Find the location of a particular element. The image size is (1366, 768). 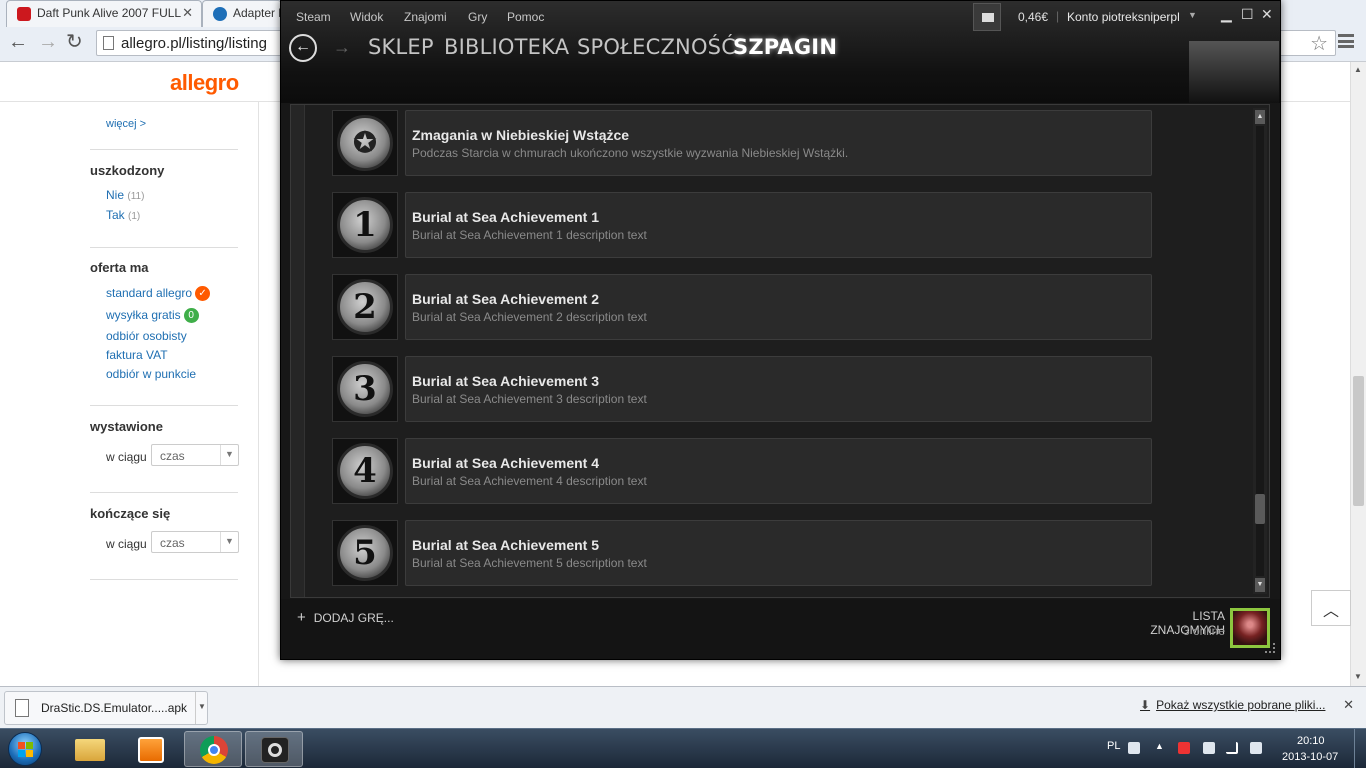

forward-arrow-icon: → is located at coordinates (342, 47).